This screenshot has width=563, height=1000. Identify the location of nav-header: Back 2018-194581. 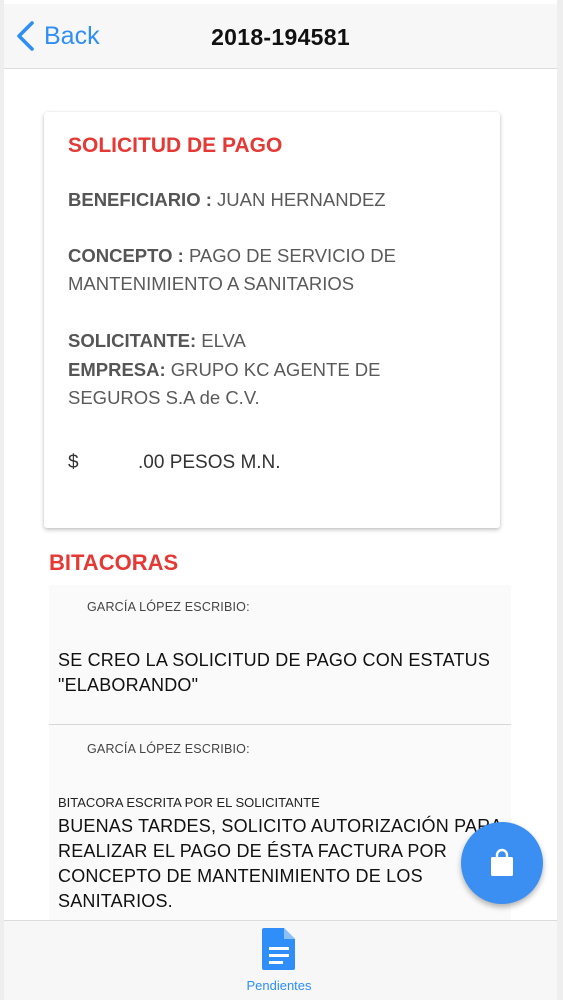
(280, 36).